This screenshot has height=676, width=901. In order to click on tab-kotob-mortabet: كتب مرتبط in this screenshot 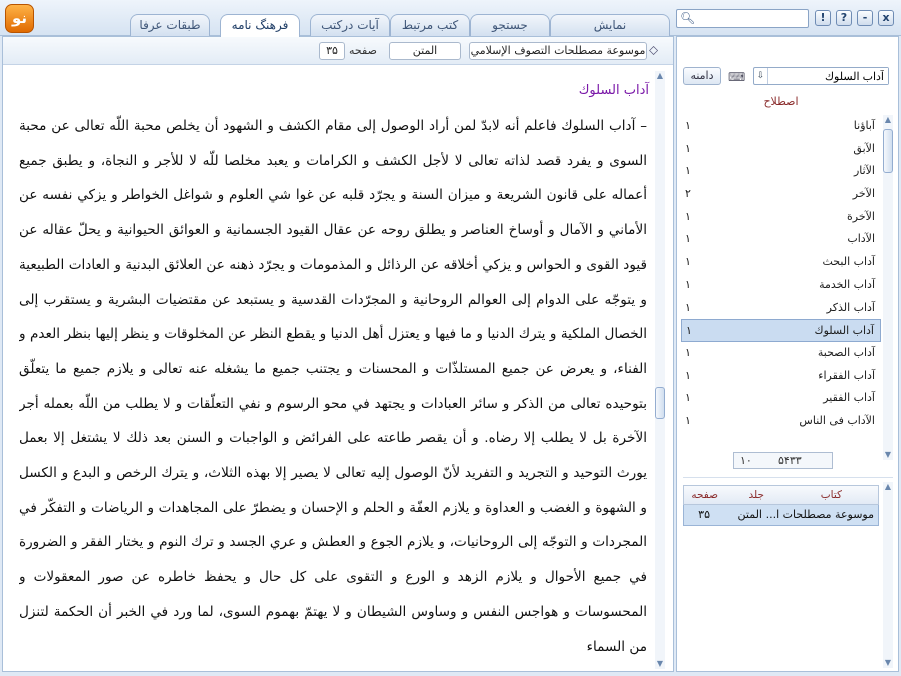, I will do `click(430, 25)`.